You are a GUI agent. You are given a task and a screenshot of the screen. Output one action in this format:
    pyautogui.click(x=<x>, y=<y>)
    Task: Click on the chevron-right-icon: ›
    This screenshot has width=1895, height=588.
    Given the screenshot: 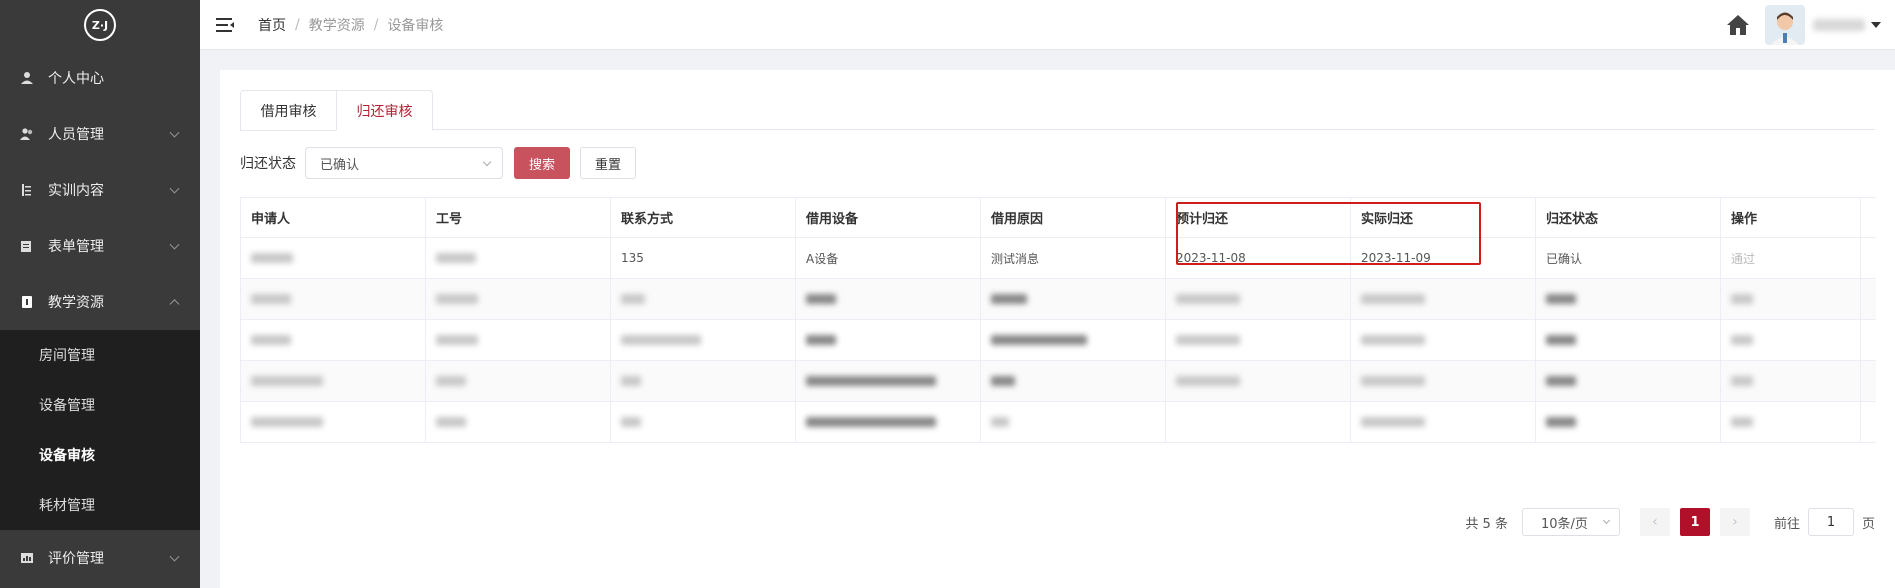 What is the action you would take?
    pyautogui.click(x=1735, y=522)
    